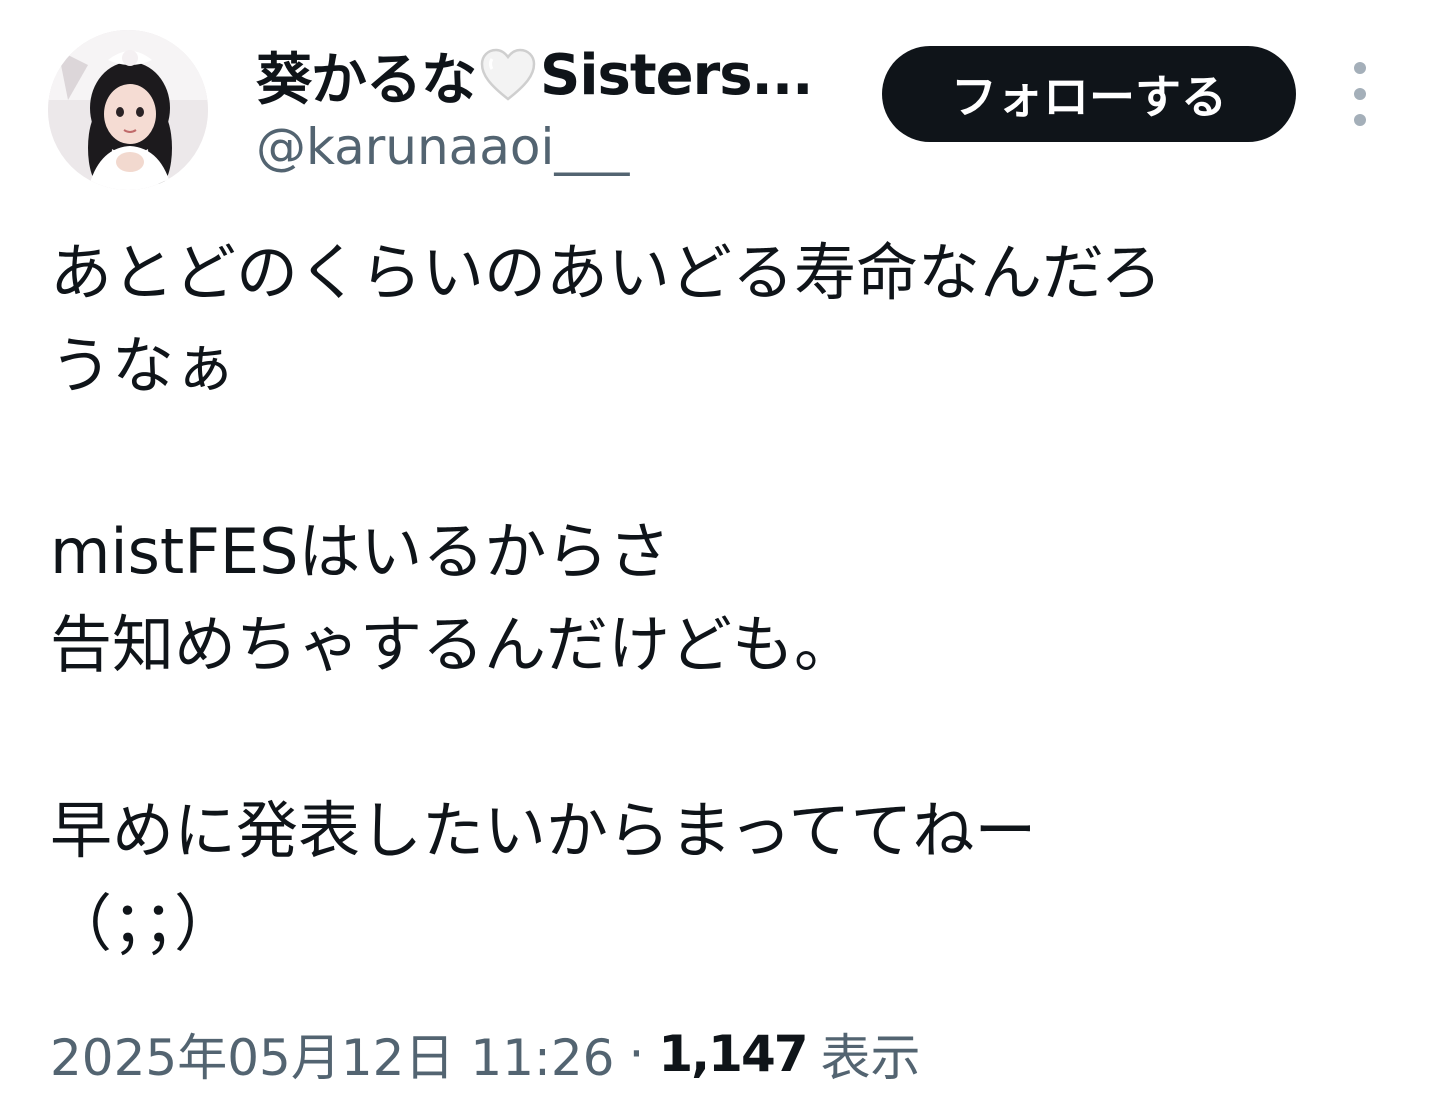 This screenshot has height=1113, width=1440. Describe the element at coordinates (453, 644) in the screenshot. I see `tweet-line: 告知めちゃするんだけども。` at that location.